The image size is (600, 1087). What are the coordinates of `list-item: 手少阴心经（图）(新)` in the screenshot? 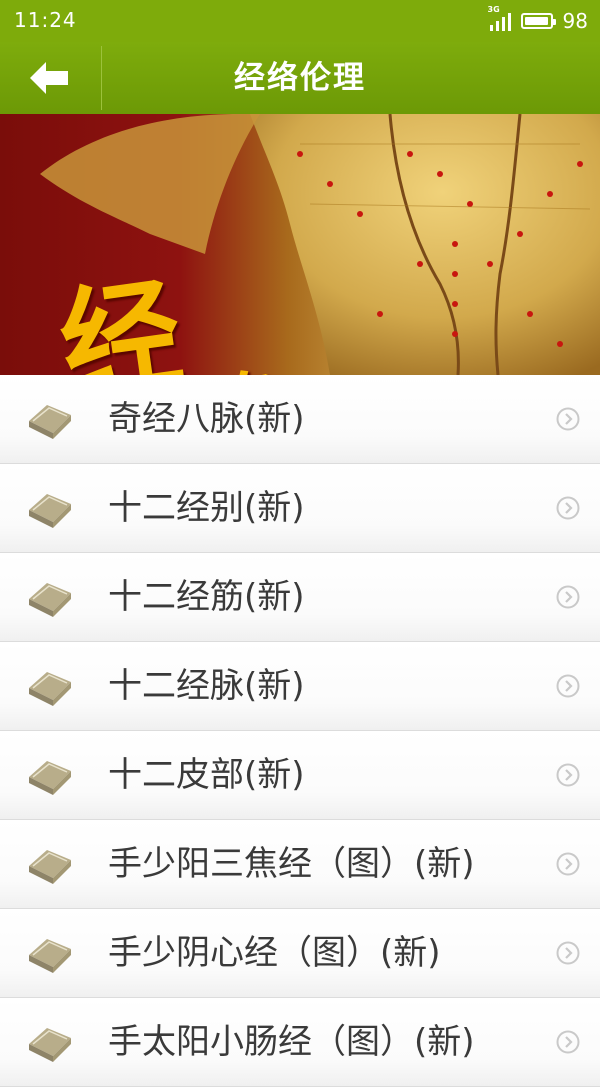 It's located at (300, 953).